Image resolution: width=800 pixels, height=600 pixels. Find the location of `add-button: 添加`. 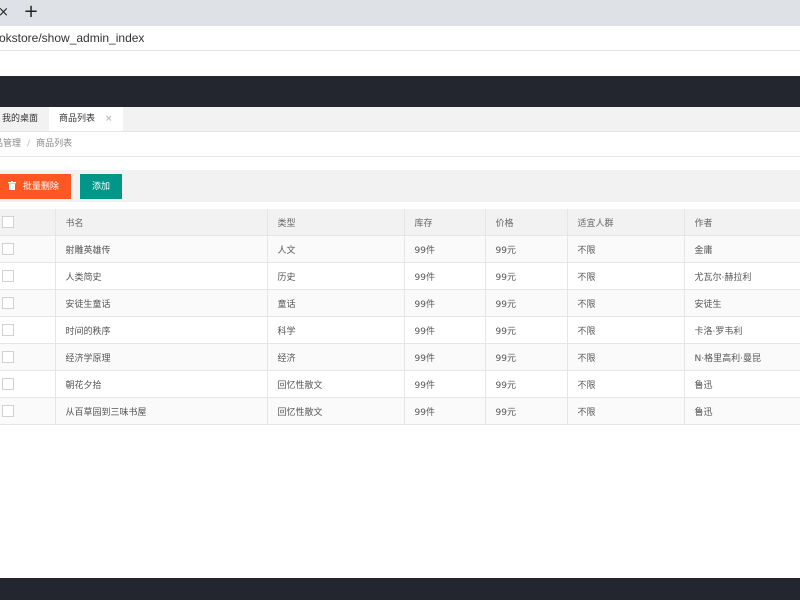

add-button: 添加 is located at coordinates (101, 186).